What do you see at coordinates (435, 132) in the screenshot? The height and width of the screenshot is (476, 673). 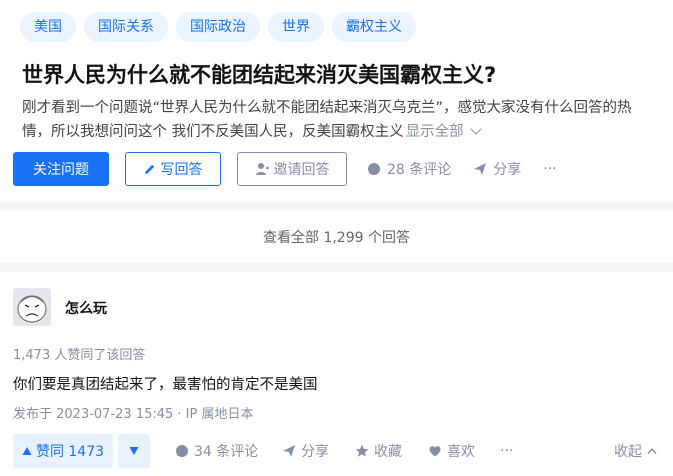 I see `show-all-link: 显示全部` at bounding box center [435, 132].